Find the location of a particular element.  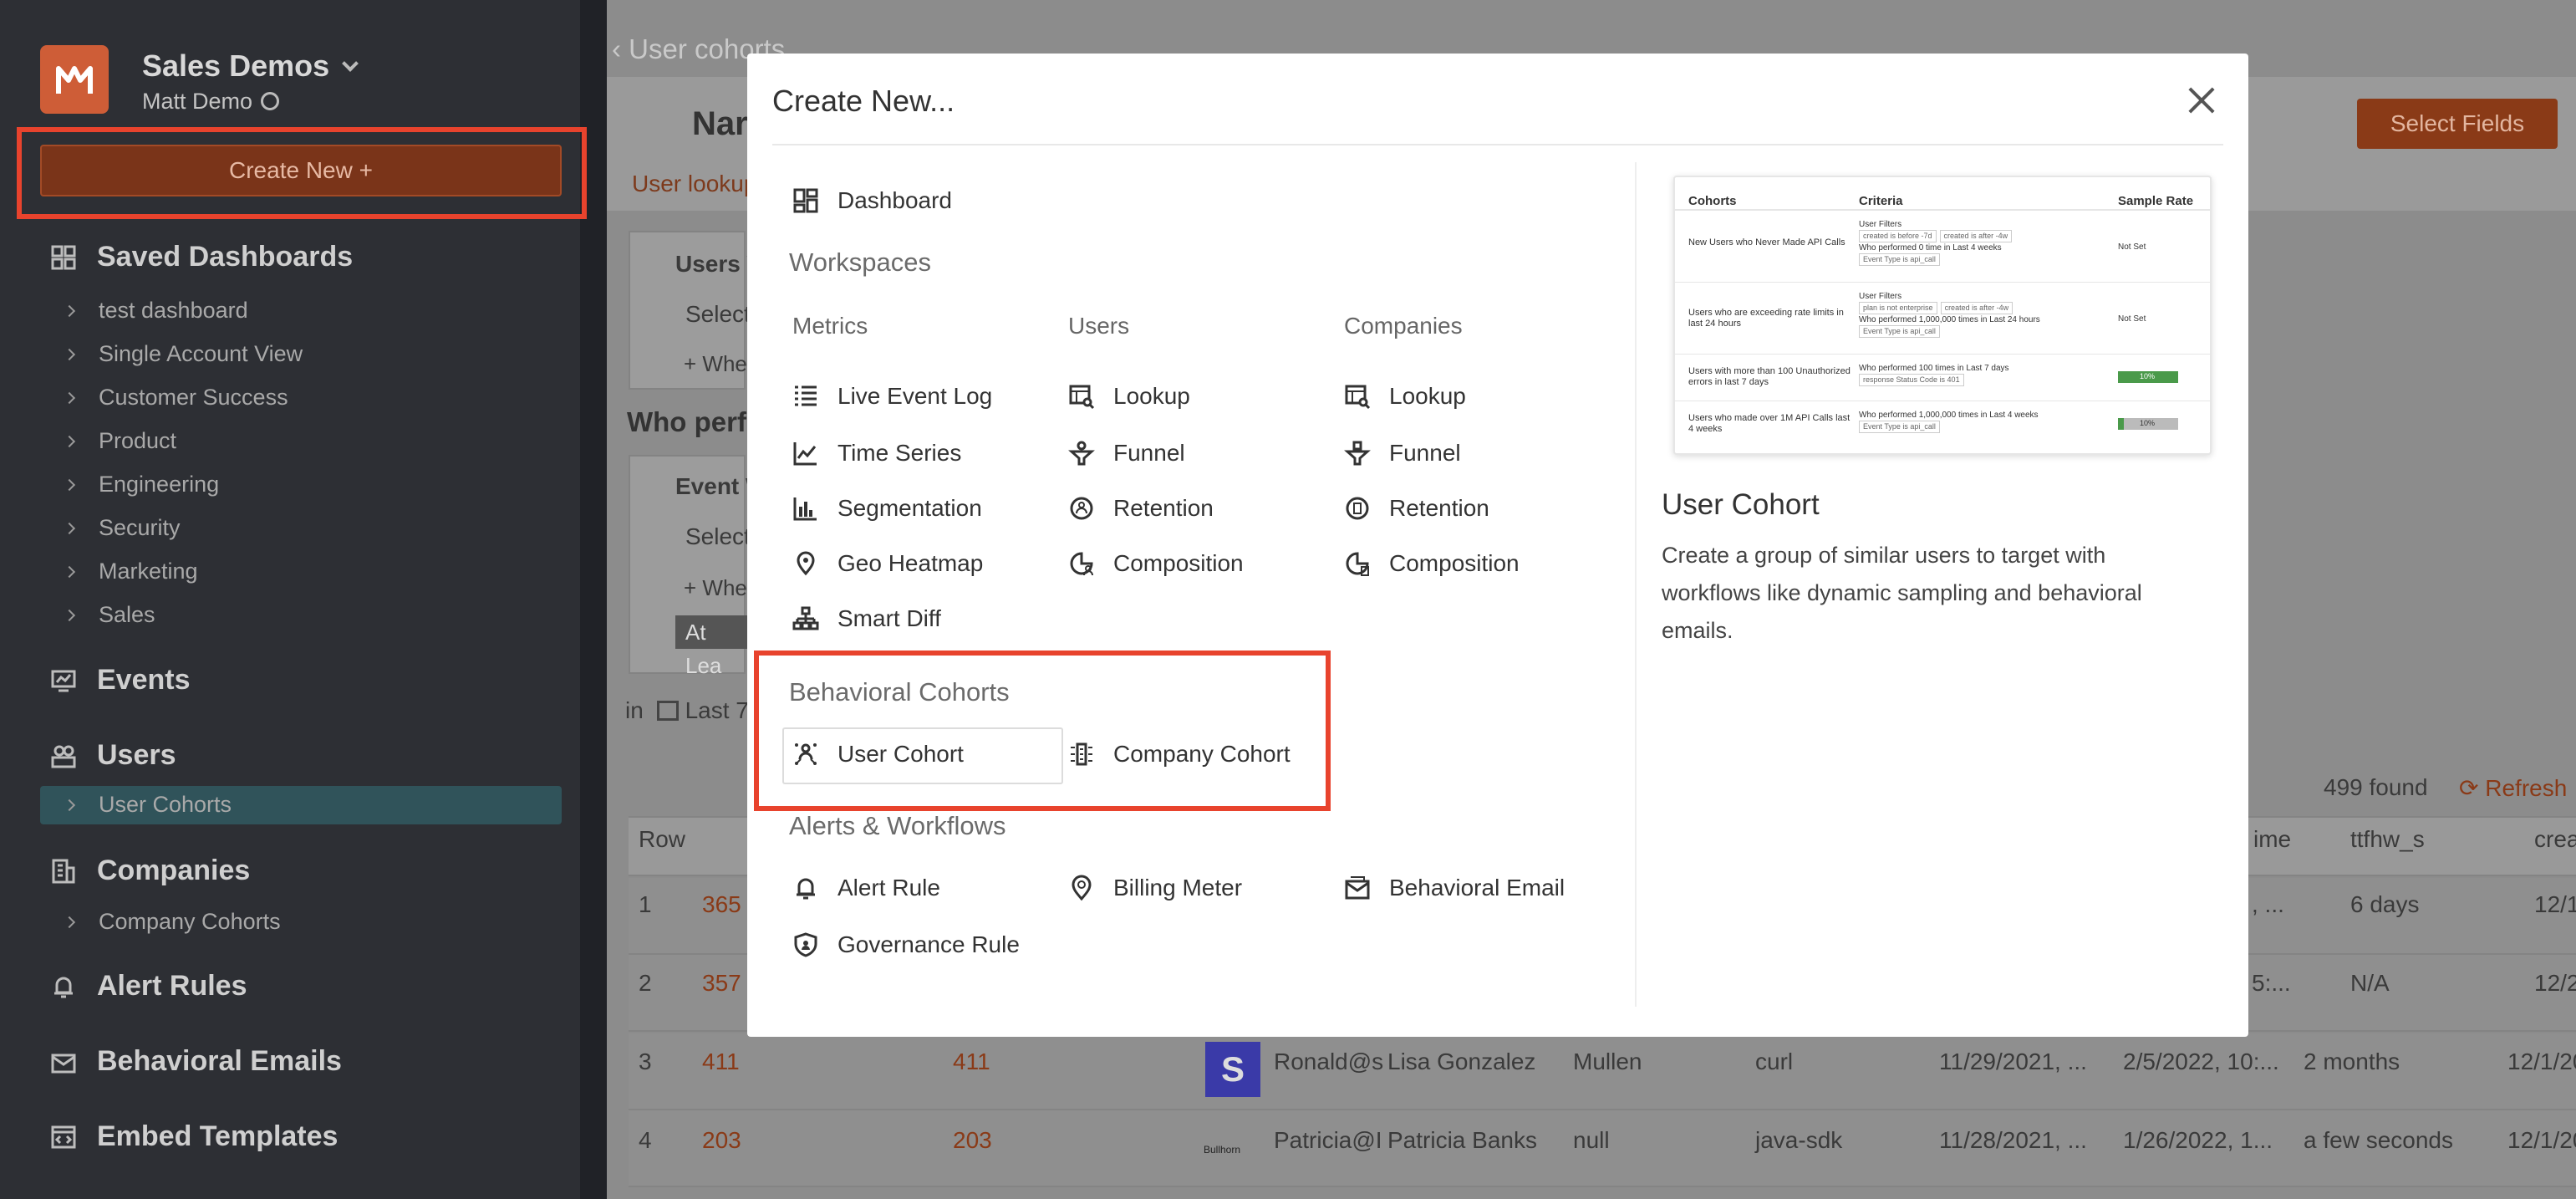

dashboard-item: Customer Success is located at coordinates (175, 398).